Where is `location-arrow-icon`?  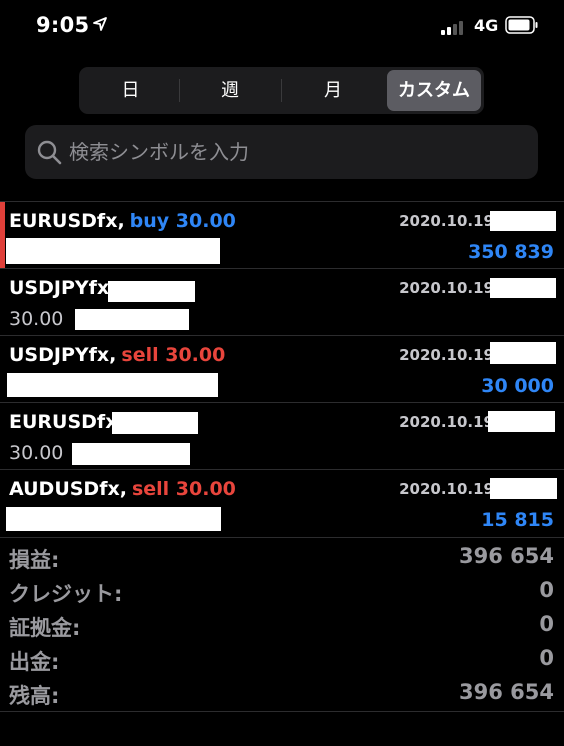
location-arrow-icon is located at coordinates (100, 24).